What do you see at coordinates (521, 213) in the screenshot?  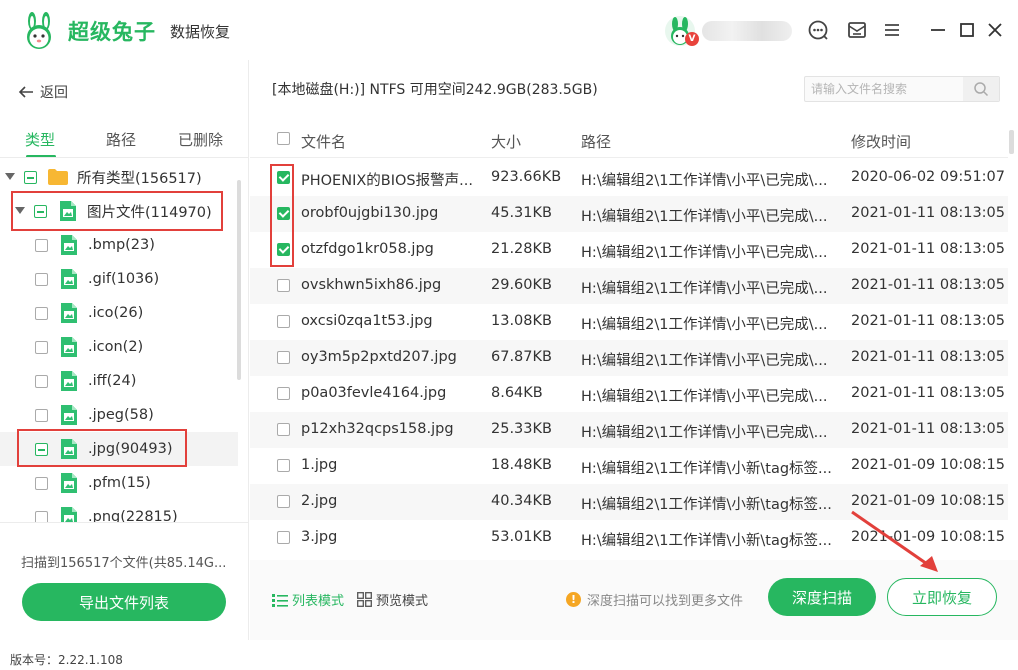 I see `cell-size: 45.31KB` at bounding box center [521, 213].